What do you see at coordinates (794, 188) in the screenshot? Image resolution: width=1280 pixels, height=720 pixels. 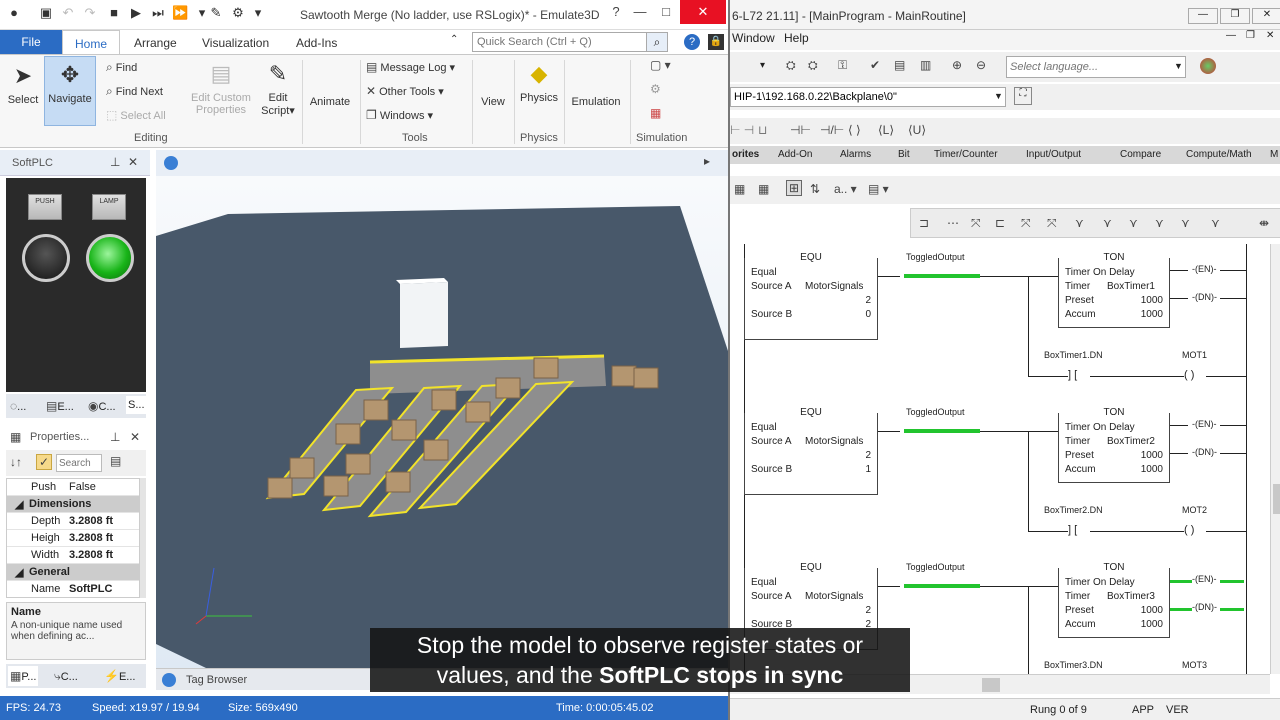 I see `display-mode-icon: ⊞` at bounding box center [794, 188].